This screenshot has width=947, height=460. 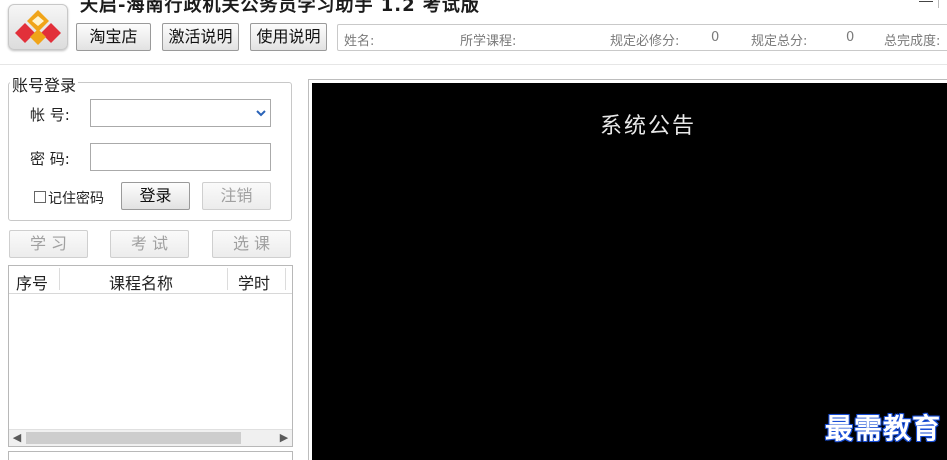 I want to click on account-combobox, so click(x=180, y=113).